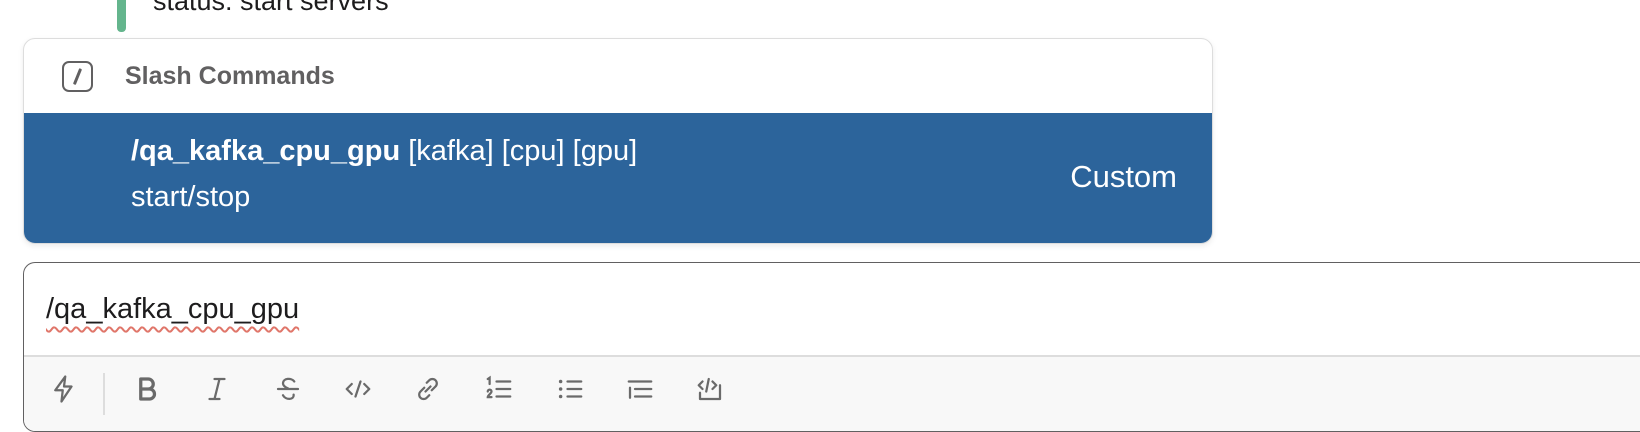  Describe the element at coordinates (121, 16) in the screenshot. I see `message-quote-bar` at that location.